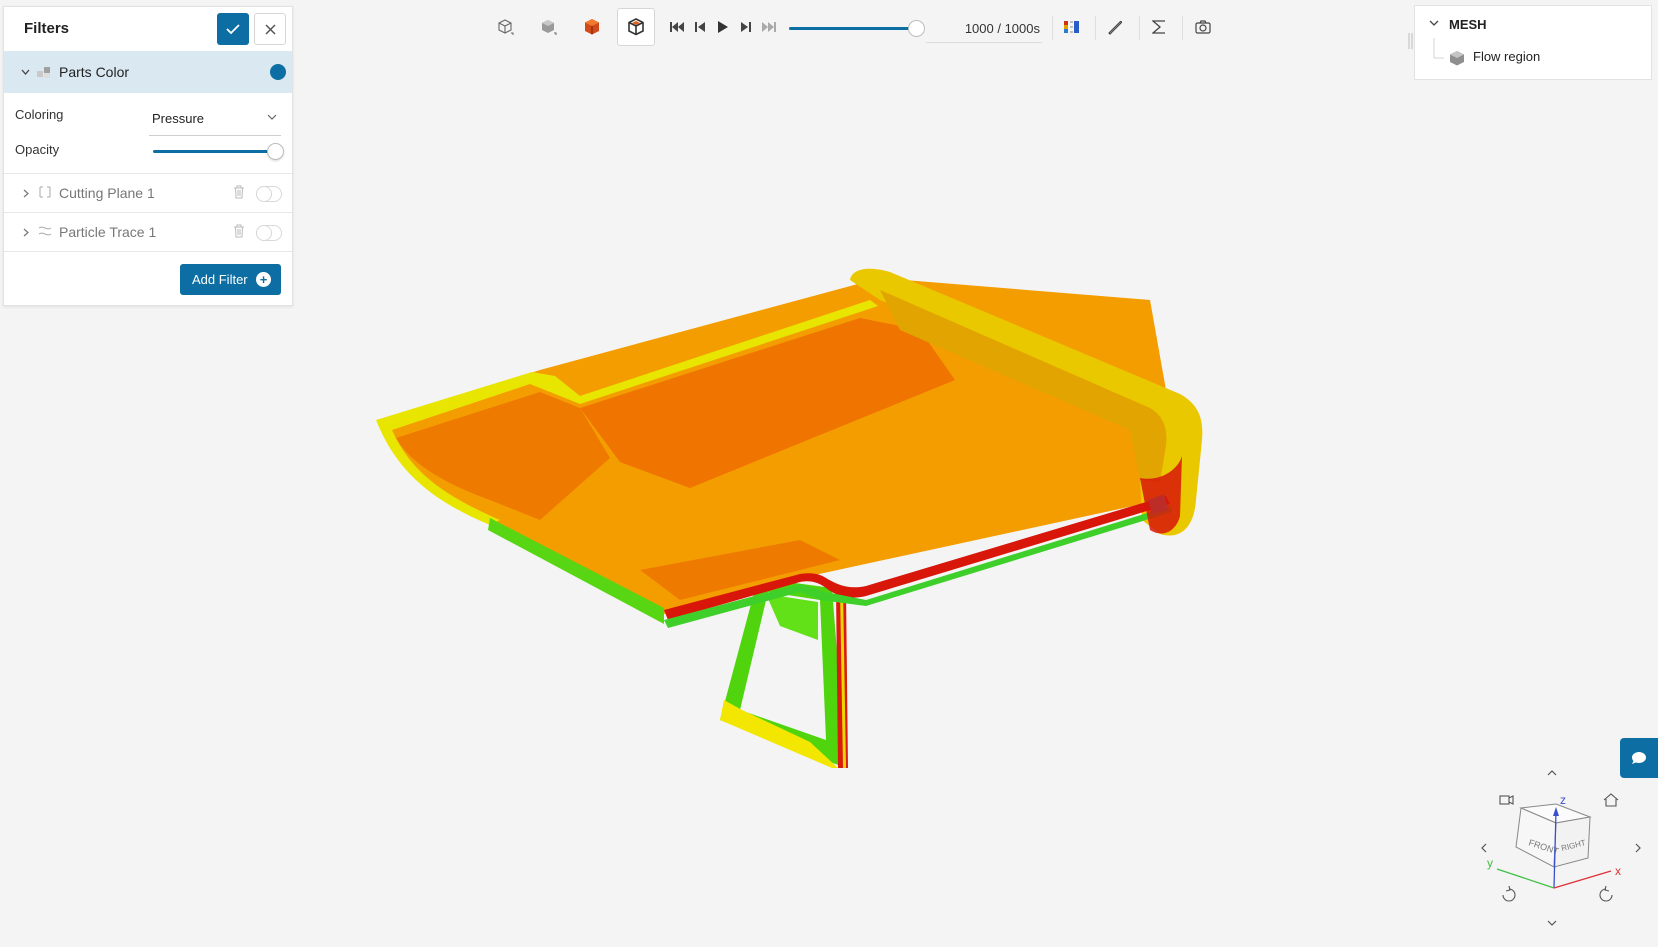 The image size is (1658, 947). I want to click on add-filter-label: Add Filter, so click(220, 279).